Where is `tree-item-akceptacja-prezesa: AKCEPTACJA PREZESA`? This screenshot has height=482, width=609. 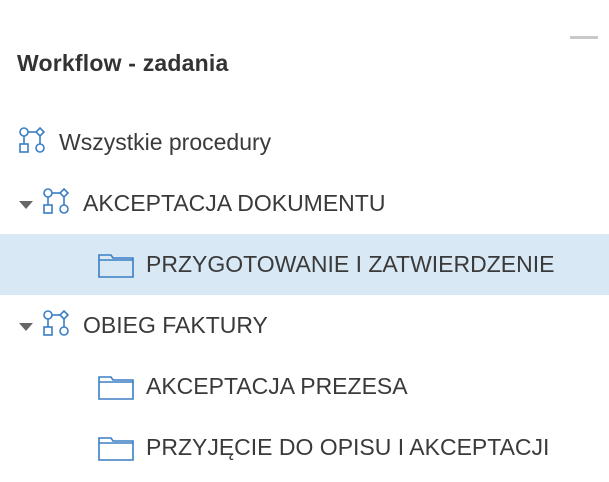
tree-item-akceptacja-prezesa: AKCEPTACJA PREZESA is located at coordinates (304, 386).